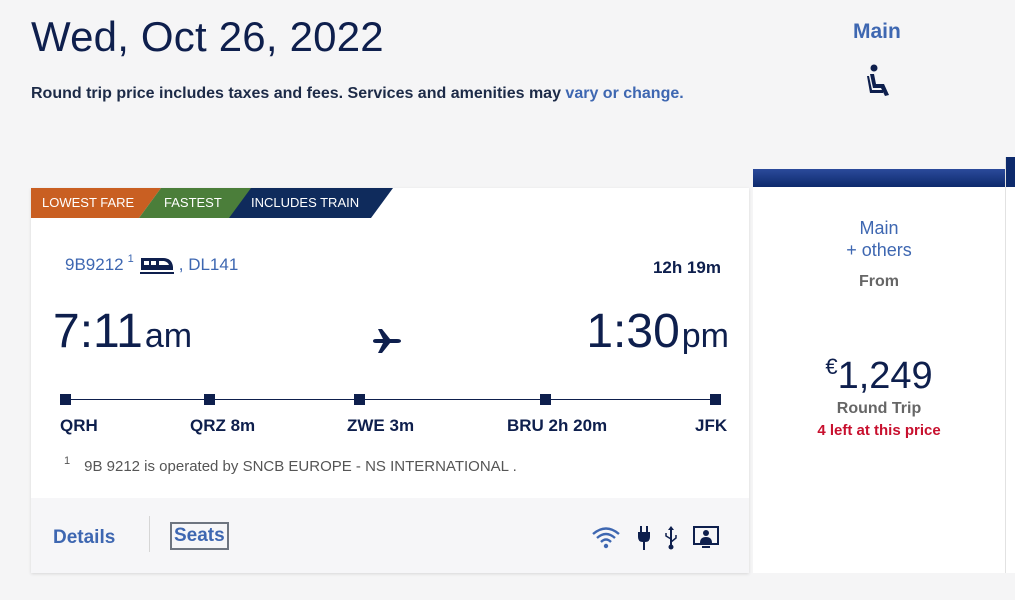 This screenshot has width=1015, height=600. I want to click on fare-name-line1: Main, so click(879, 228).